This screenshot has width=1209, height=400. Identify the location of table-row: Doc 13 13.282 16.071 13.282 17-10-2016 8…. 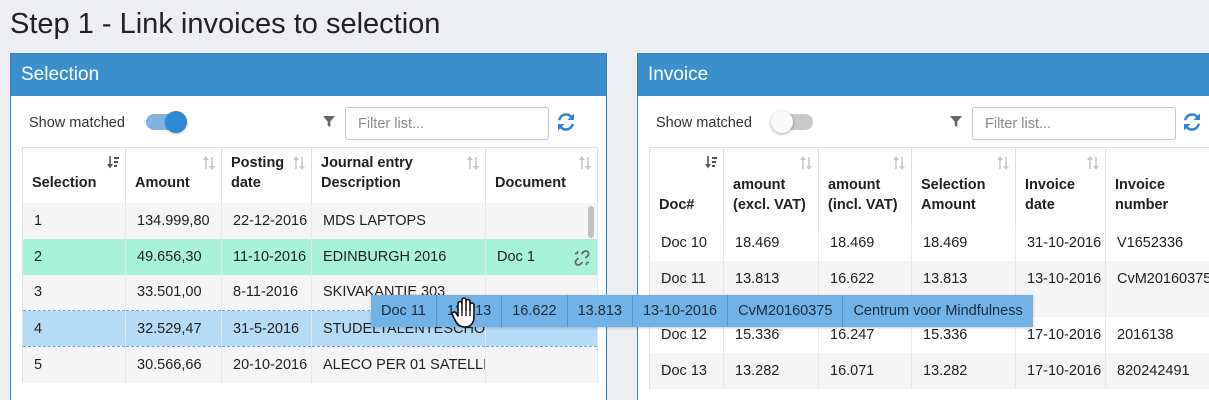
(929, 370).